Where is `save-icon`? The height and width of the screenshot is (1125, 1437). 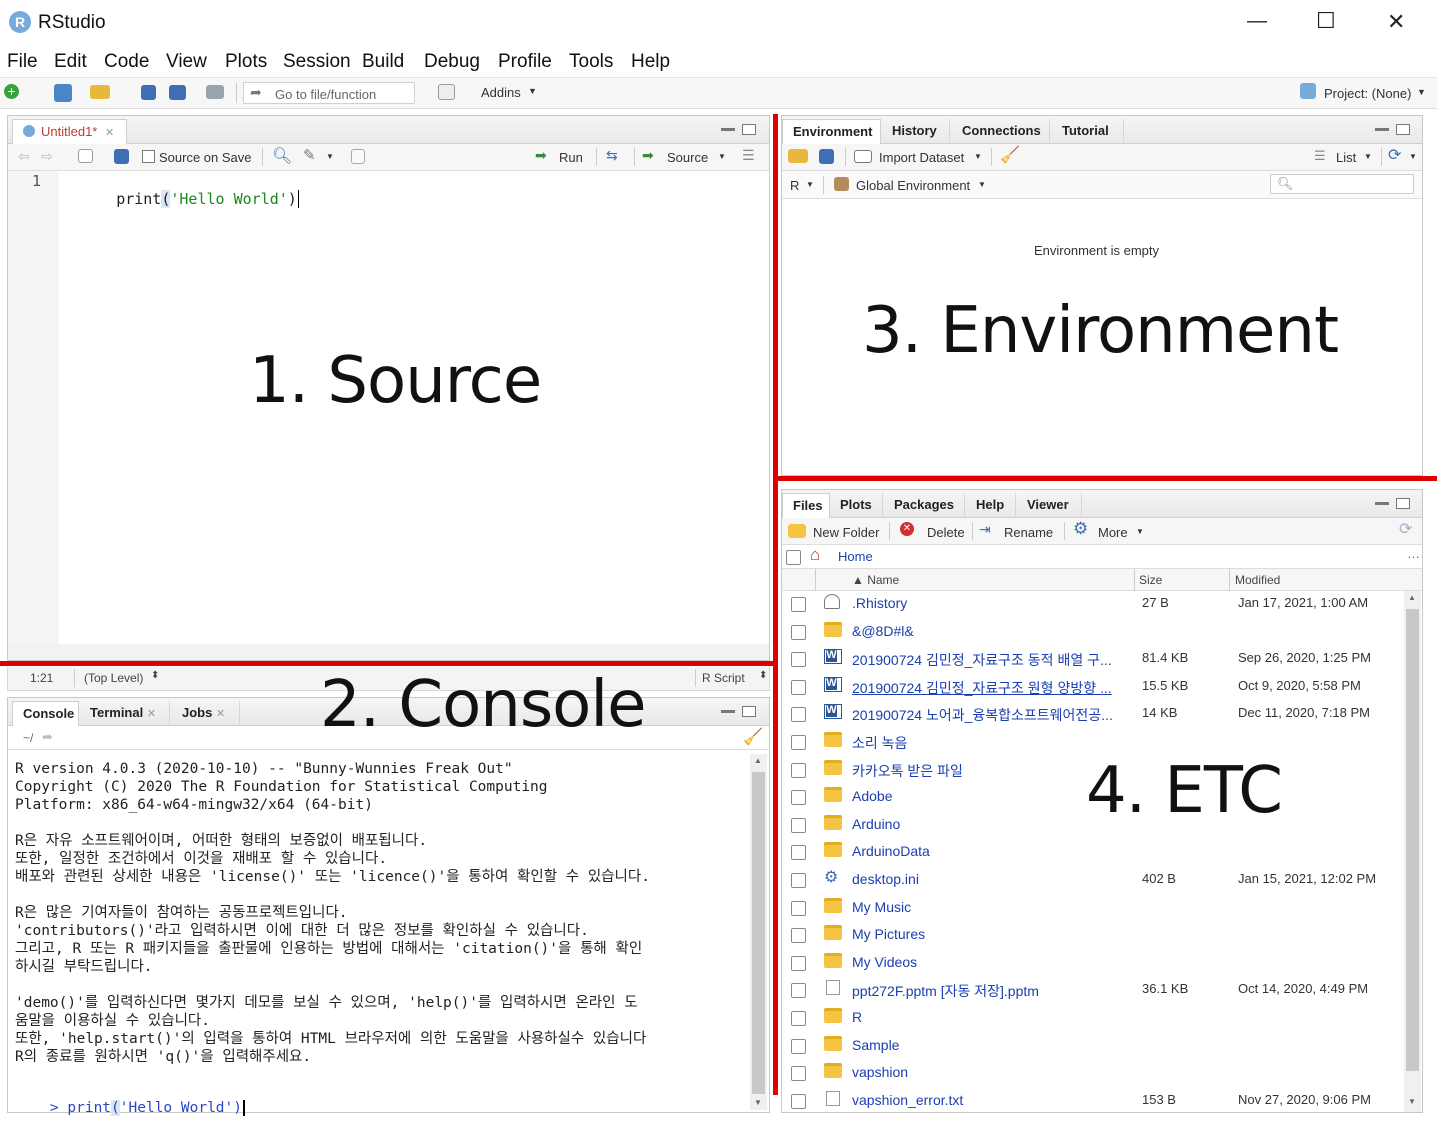 save-icon is located at coordinates (121, 156).